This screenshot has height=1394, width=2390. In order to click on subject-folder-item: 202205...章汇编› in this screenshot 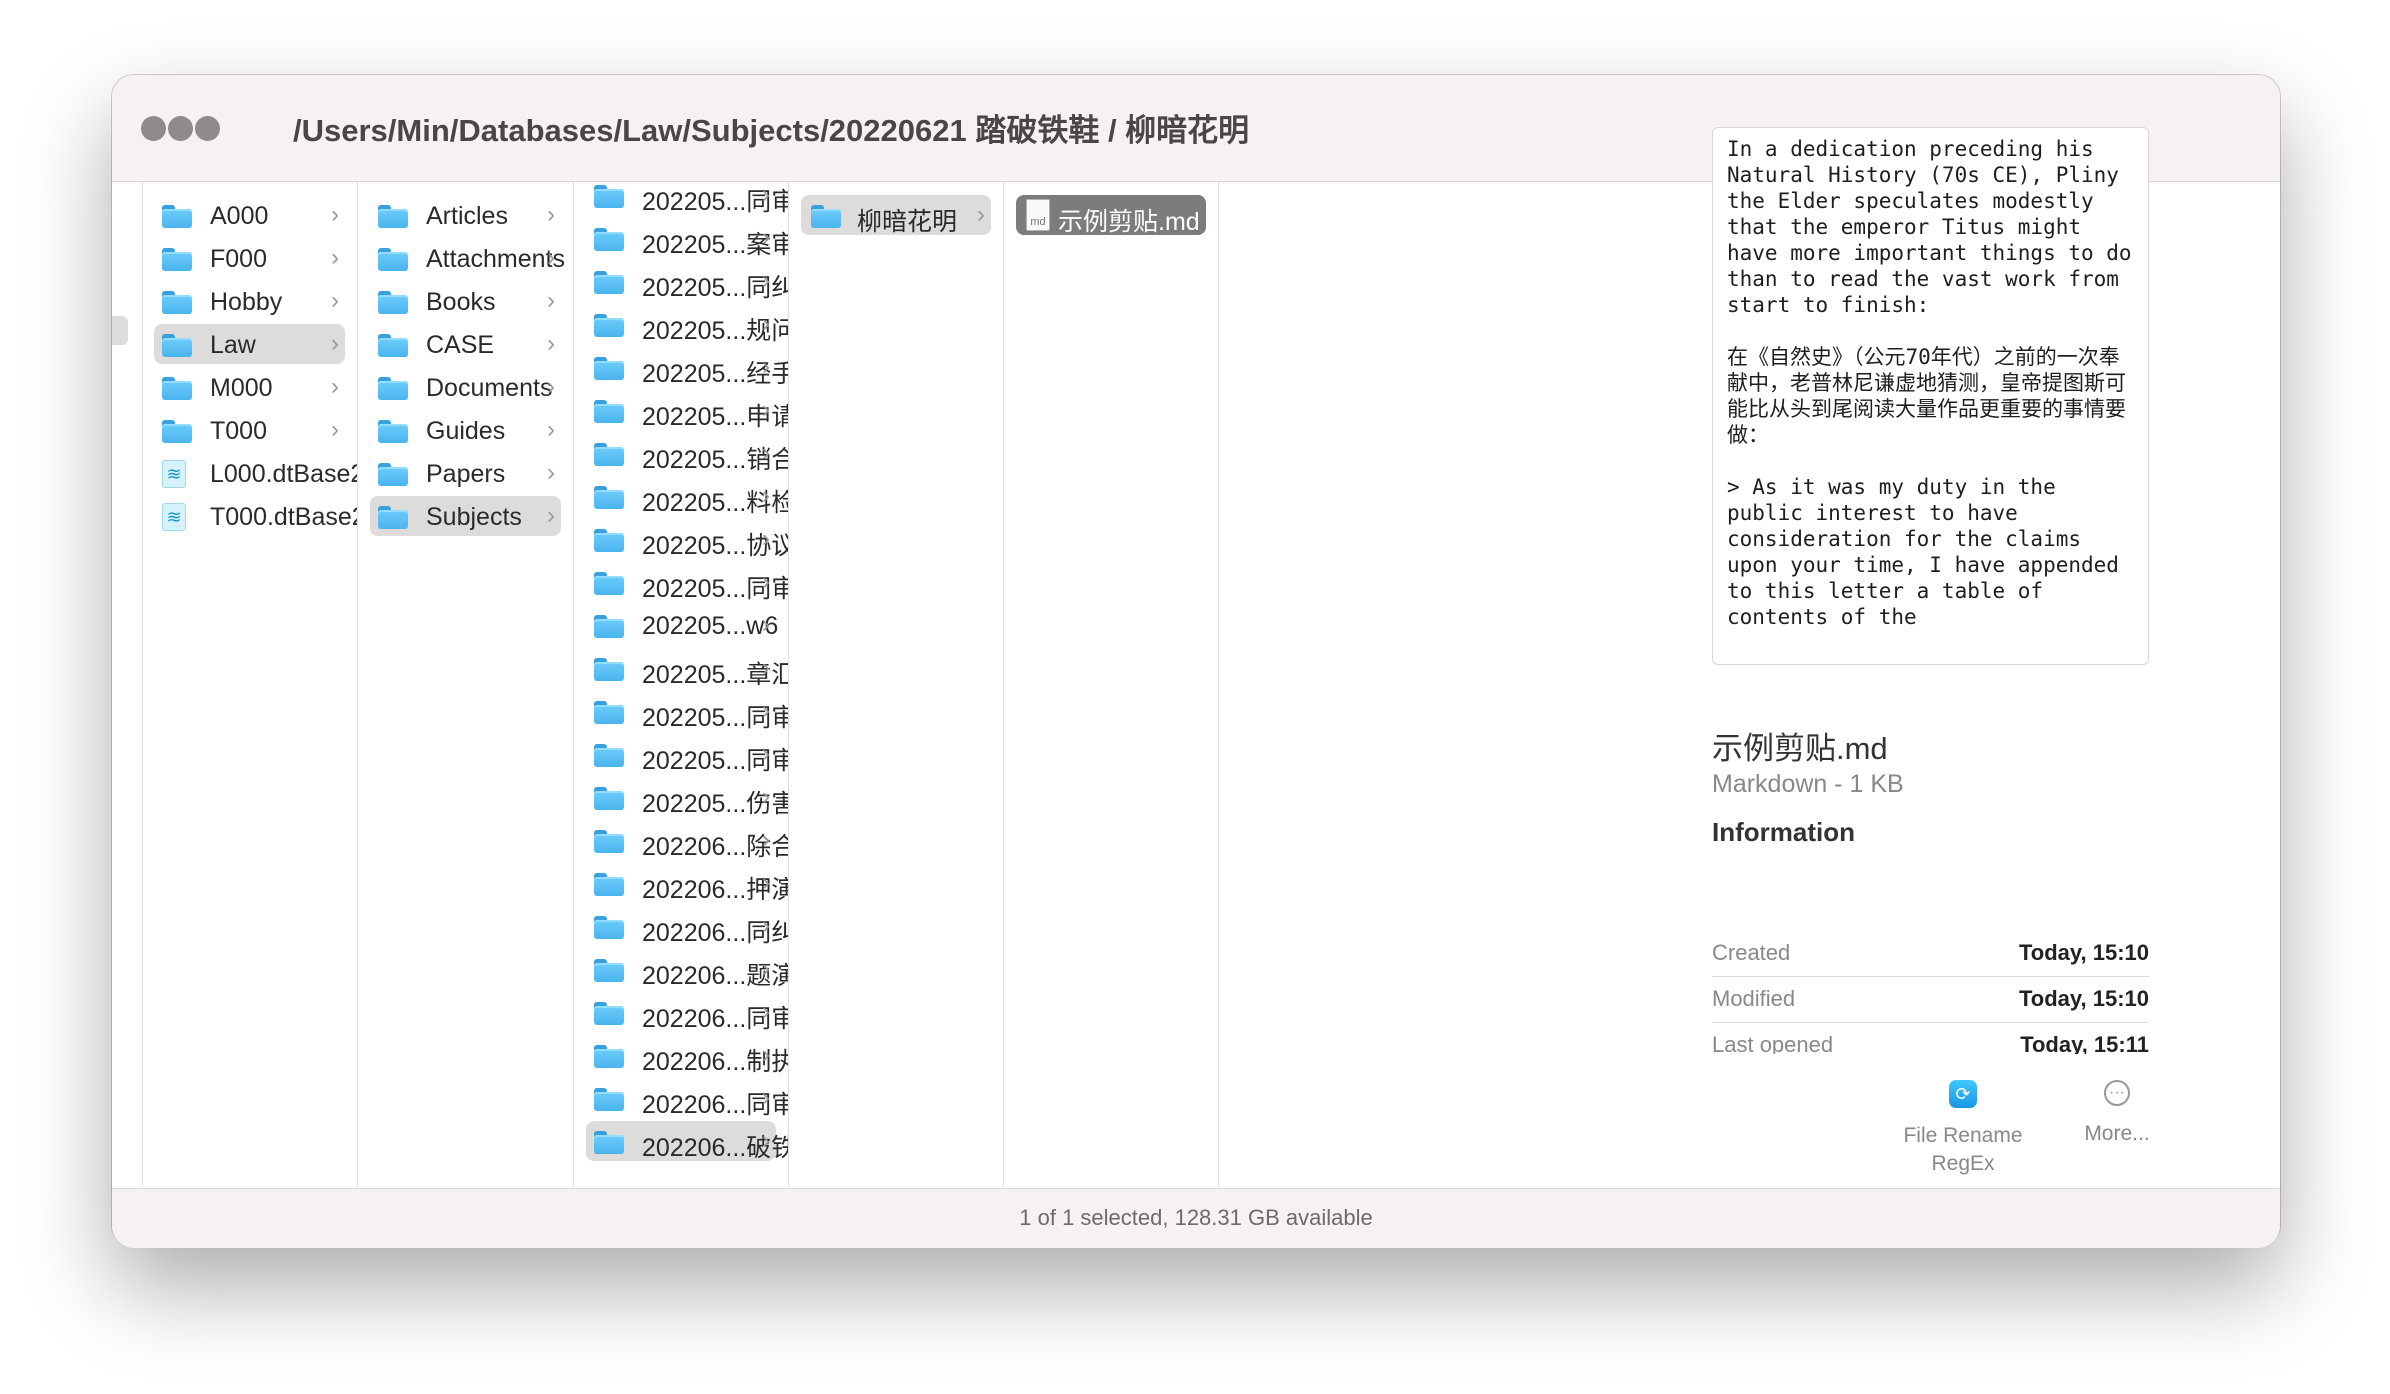, I will do `click(681, 668)`.